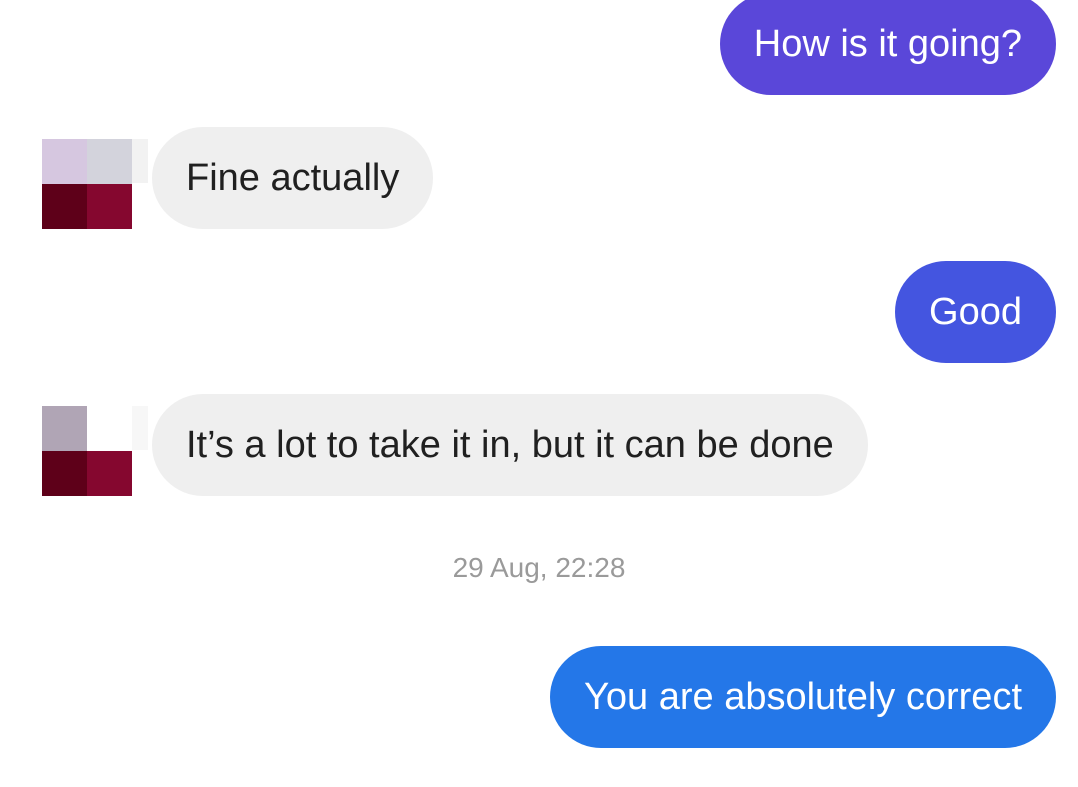 This screenshot has width=1078, height=787. What do you see at coordinates (887, 43) in the screenshot?
I see `message-text: How is it going?` at bounding box center [887, 43].